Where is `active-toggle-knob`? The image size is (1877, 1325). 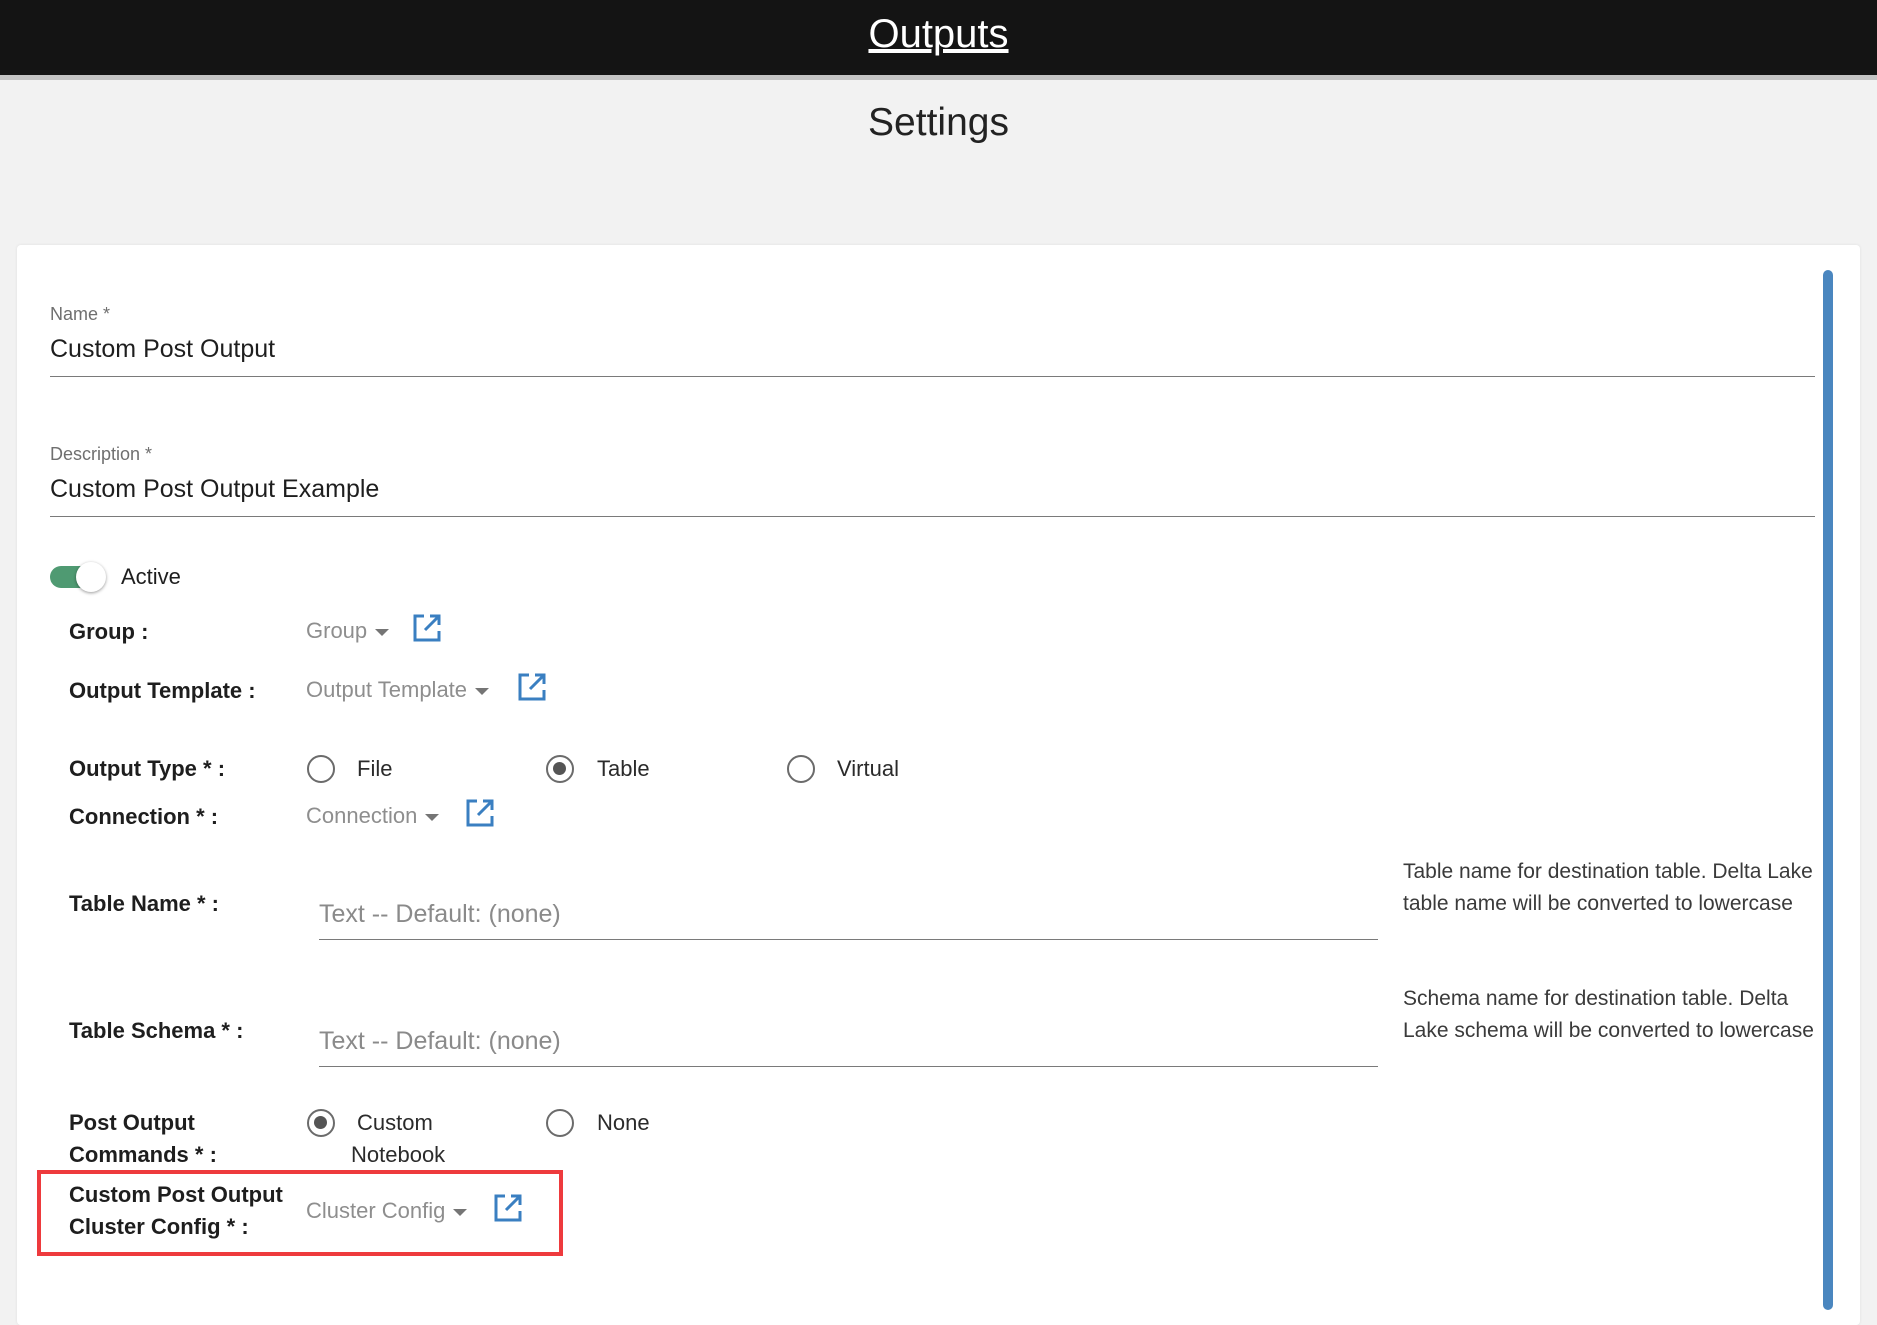 active-toggle-knob is located at coordinates (91, 577).